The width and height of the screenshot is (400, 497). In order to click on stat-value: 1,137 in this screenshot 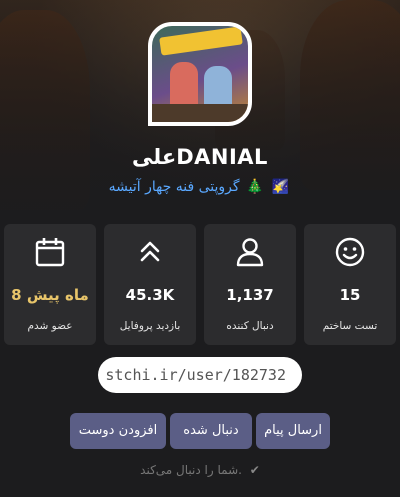, I will do `click(250, 295)`.